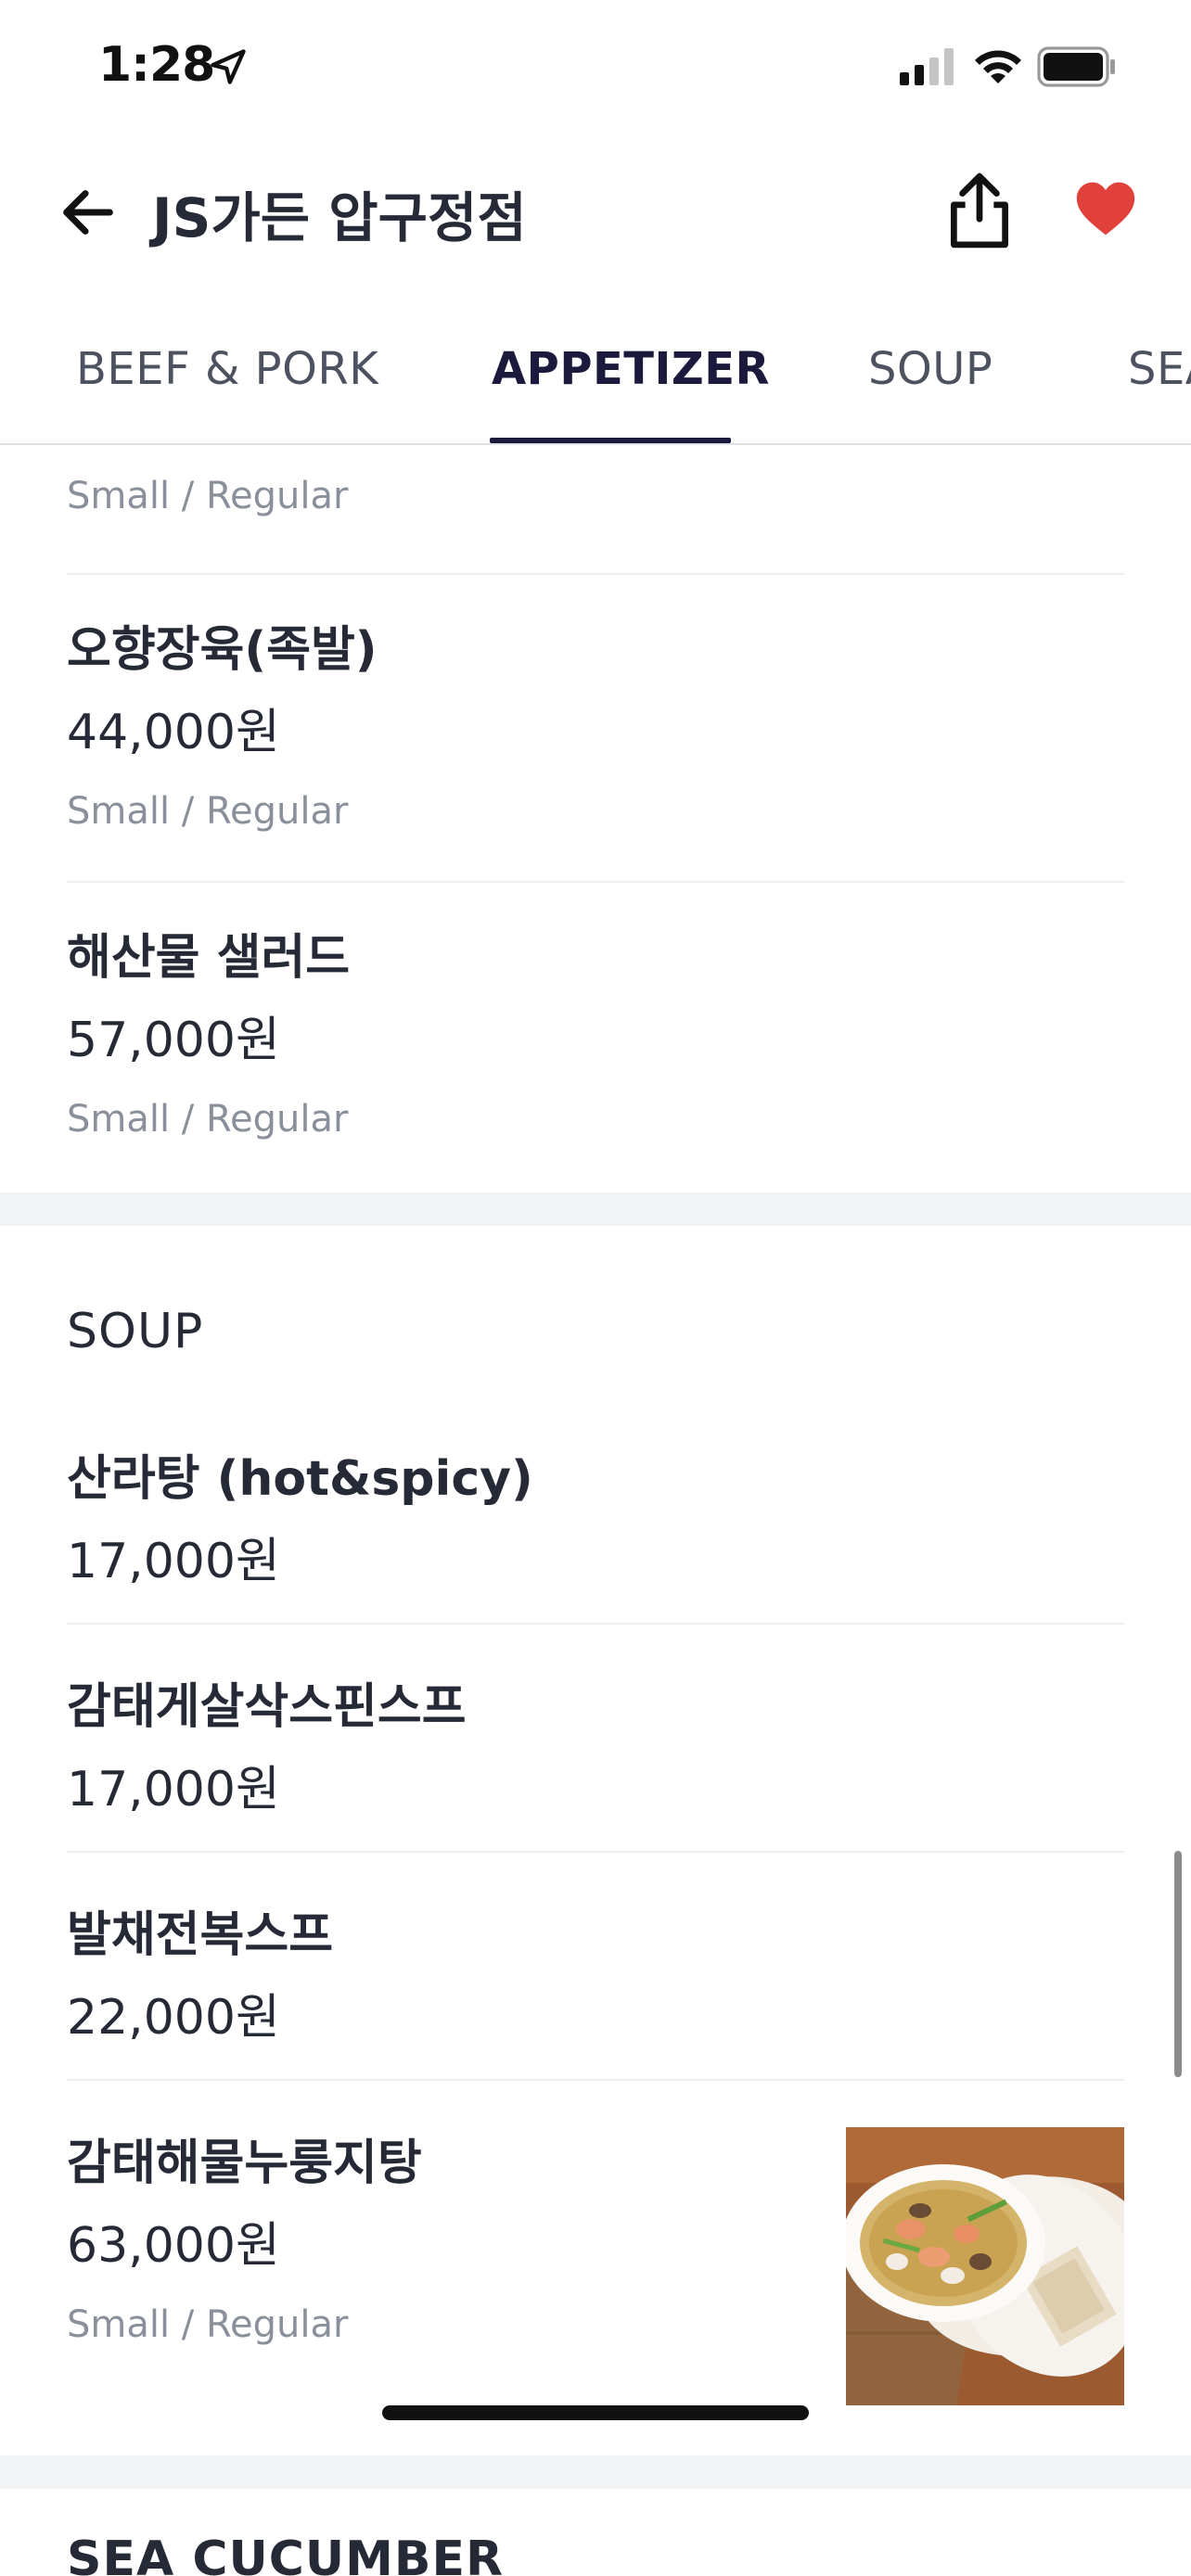 This screenshot has height=2576, width=1191. What do you see at coordinates (222, 650) in the screenshot?
I see `item-name: 오향장육(족발)` at bounding box center [222, 650].